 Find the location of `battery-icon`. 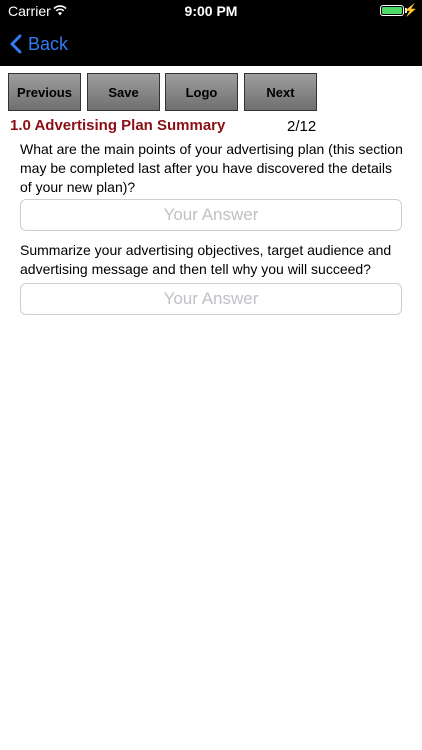

battery-icon is located at coordinates (392, 10).